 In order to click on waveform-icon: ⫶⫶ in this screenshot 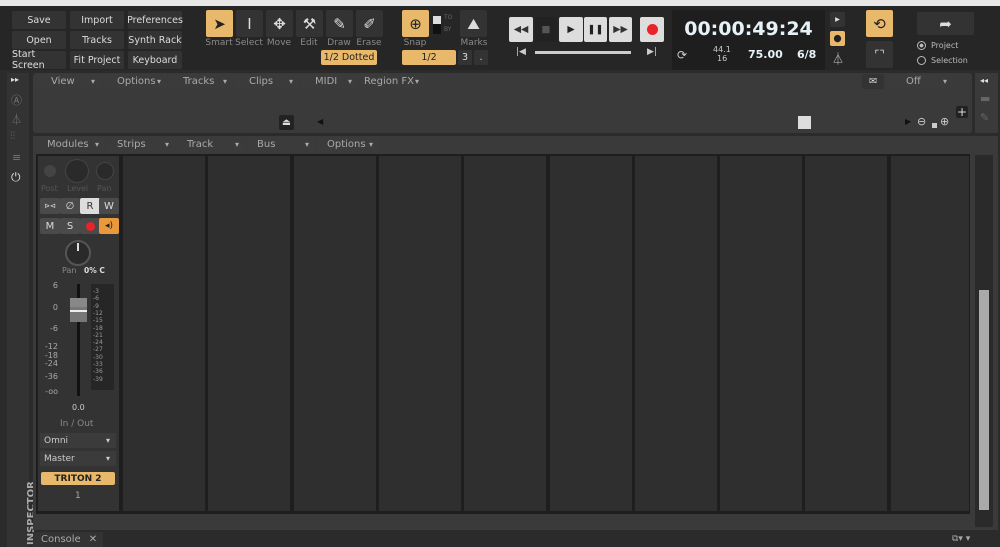, I will do `click(12, 136)`.